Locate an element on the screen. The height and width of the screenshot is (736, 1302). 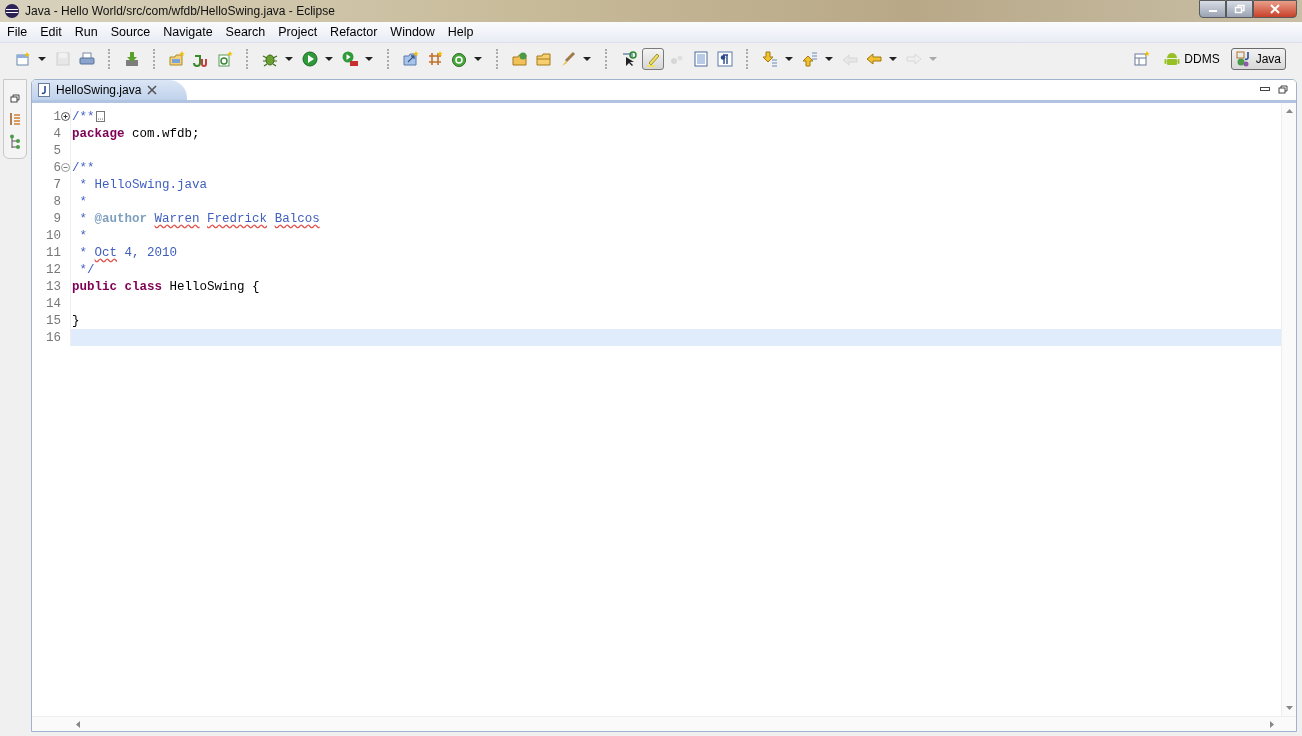
close-button is located at coordinates (1275, 9).